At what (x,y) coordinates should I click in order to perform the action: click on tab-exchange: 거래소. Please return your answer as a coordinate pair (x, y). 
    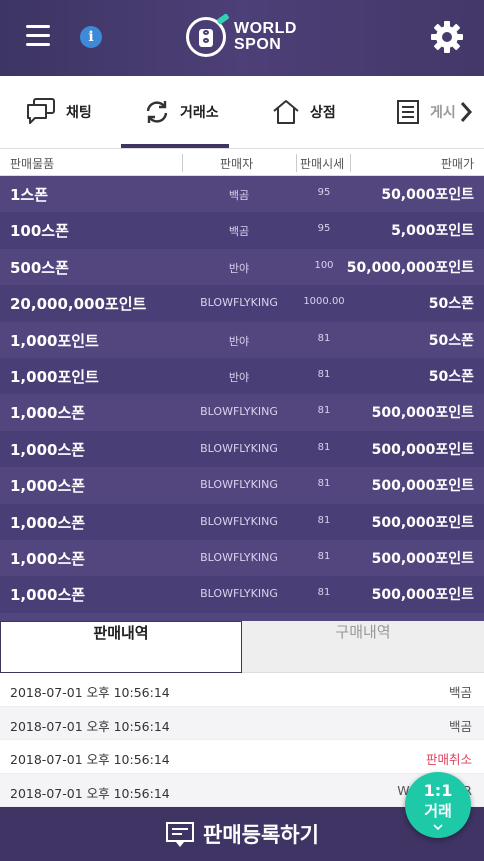
    Looking at the image, I should click on (181, 112).